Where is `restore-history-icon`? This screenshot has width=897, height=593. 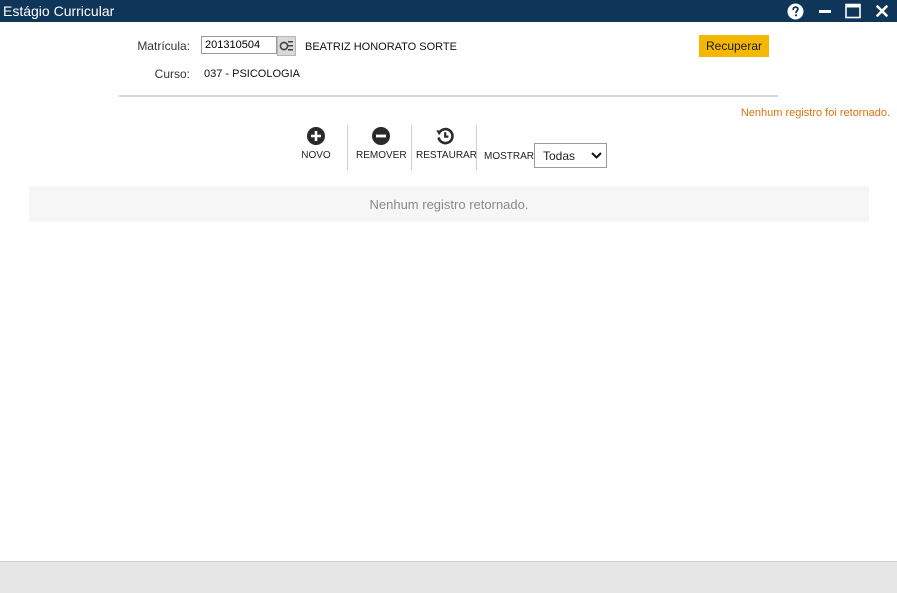 restore-history-icon is located at coordinates (445, 136).